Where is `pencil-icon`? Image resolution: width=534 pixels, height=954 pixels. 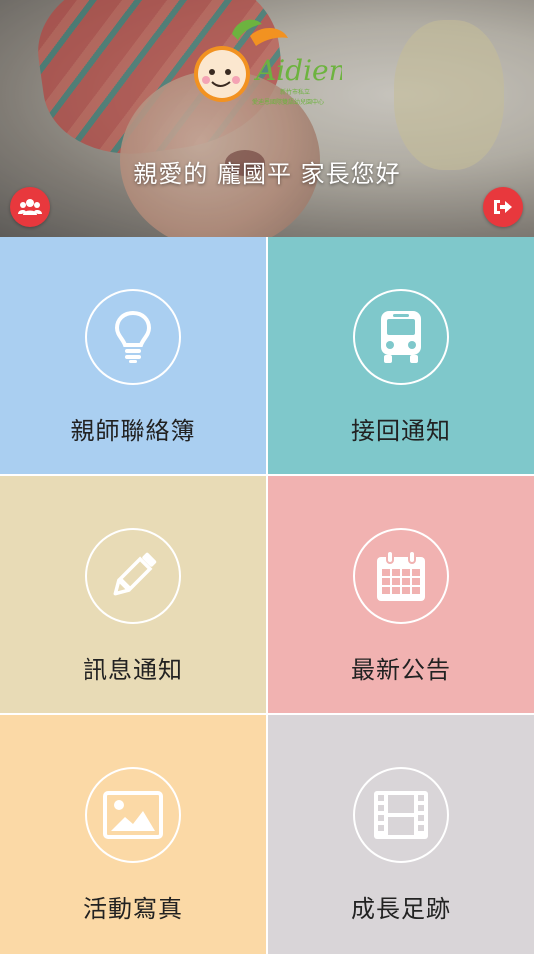
pencil-icon is located at coordinates (135, 574).